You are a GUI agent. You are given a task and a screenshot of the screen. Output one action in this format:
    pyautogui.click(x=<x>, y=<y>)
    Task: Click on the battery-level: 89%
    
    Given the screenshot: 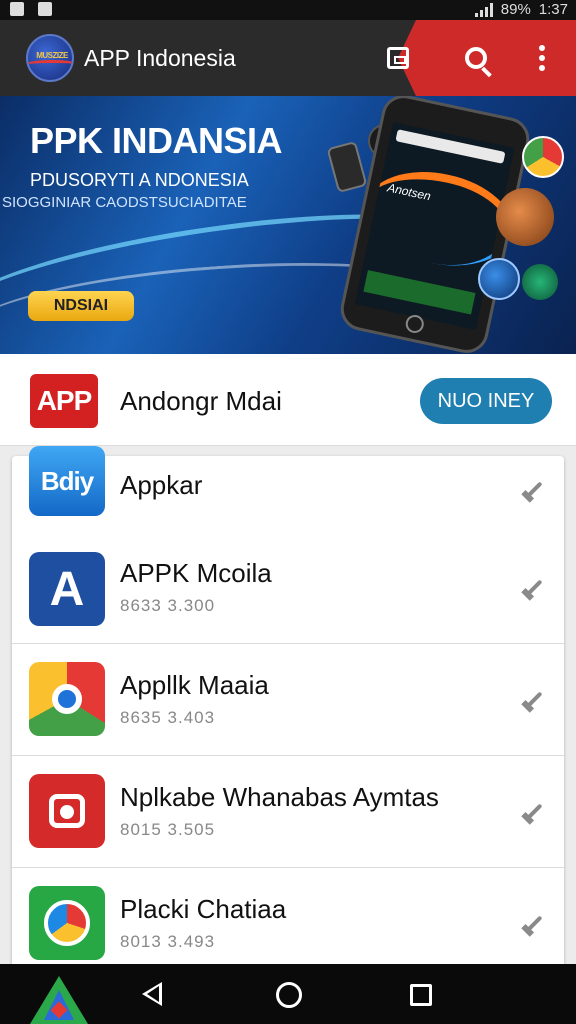 What is the action you would take?
    pyautogui.click(x=515, y=9)
    